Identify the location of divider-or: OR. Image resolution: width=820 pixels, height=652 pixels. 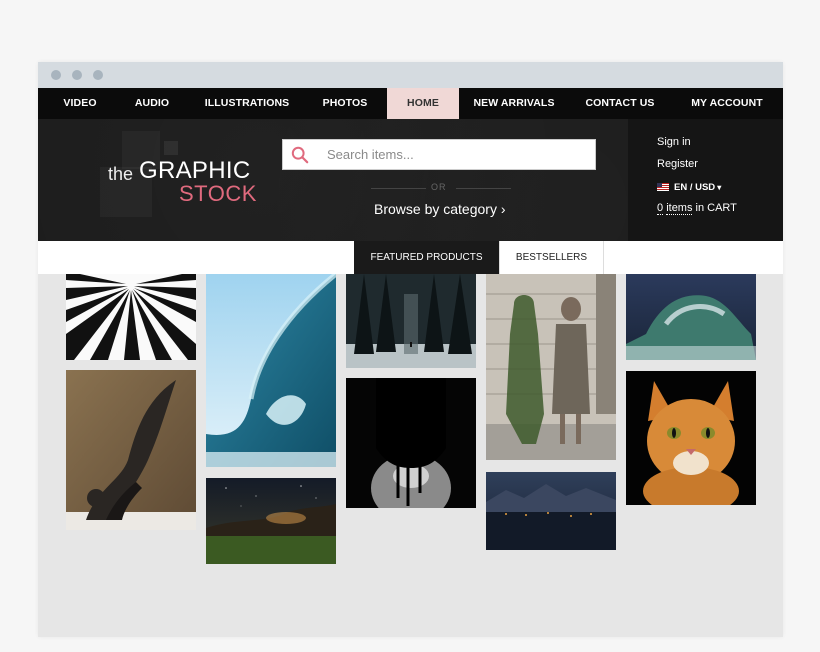
(439, 187).